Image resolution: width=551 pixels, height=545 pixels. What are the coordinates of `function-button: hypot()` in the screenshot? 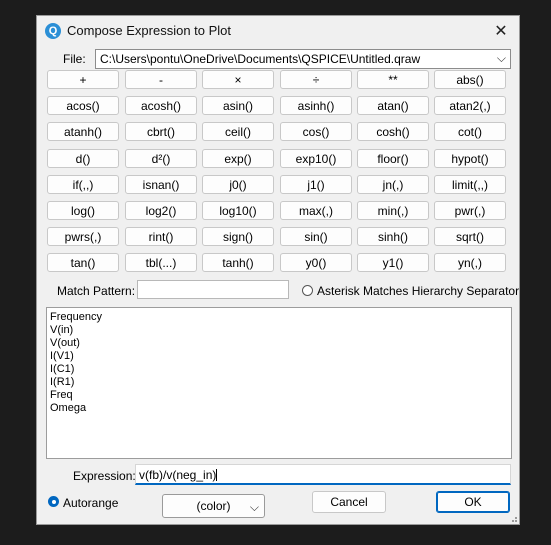 It's located at (470, 158).